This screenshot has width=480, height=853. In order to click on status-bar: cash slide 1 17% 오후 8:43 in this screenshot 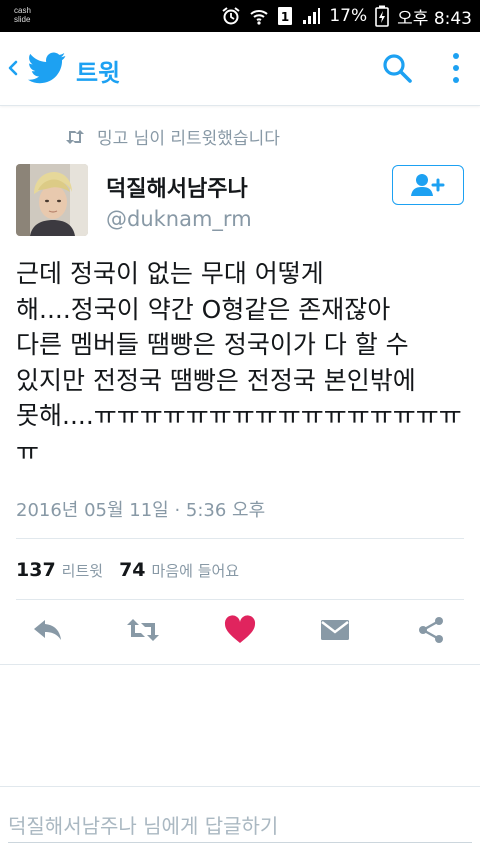, I will do `click(240, 16)`.